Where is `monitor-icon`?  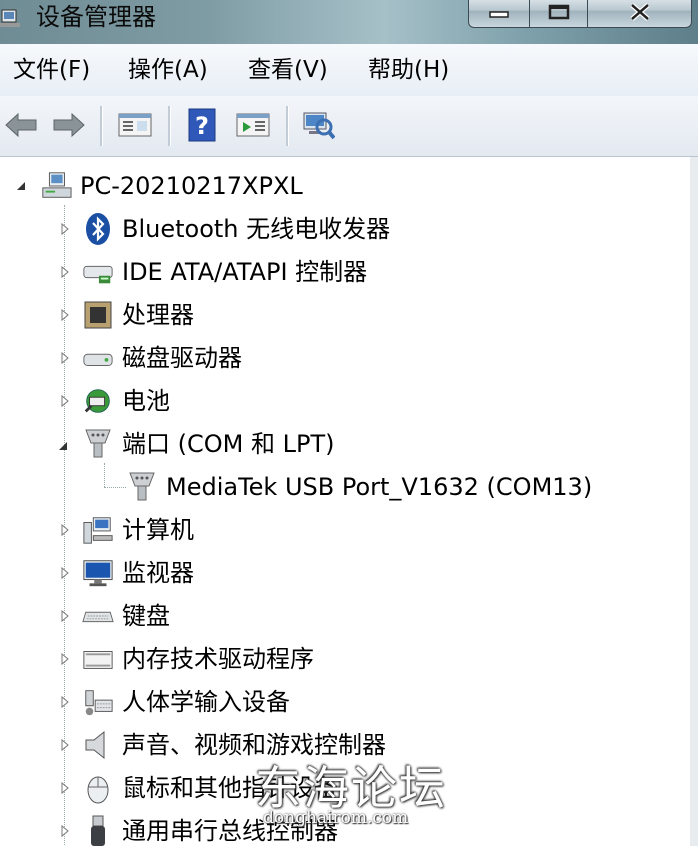
monitor-icon is located at coordinates (98, 573).